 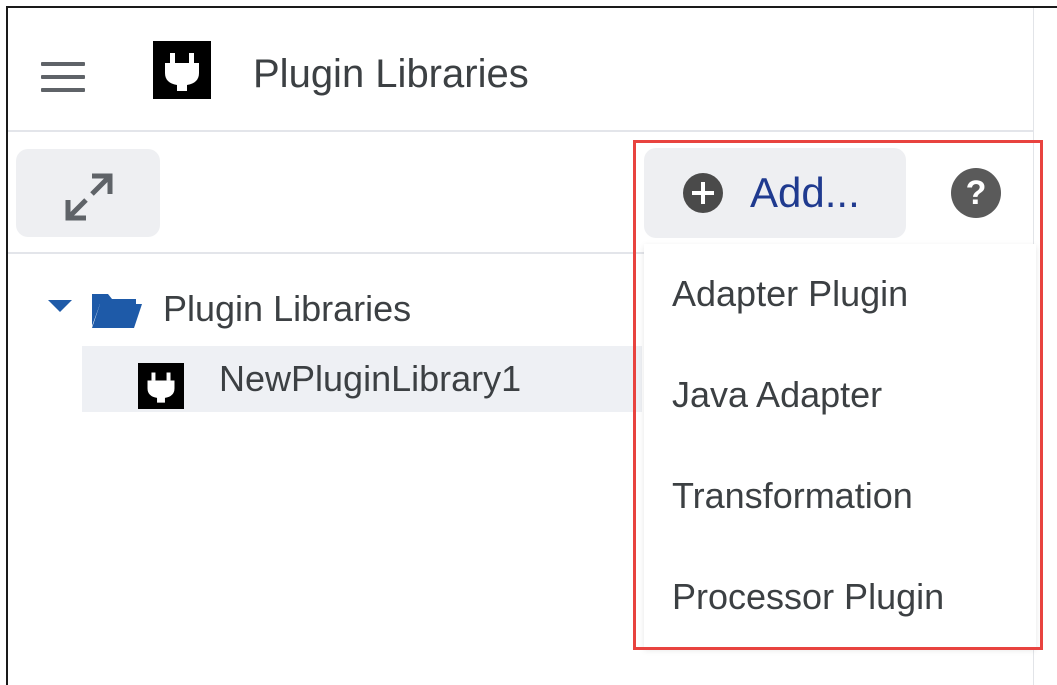 What do you see at coordinates (370, 378) in the screenshot?
I see `tree-item-label: NewPluginLibrary1` at bounding box center [370, 378].